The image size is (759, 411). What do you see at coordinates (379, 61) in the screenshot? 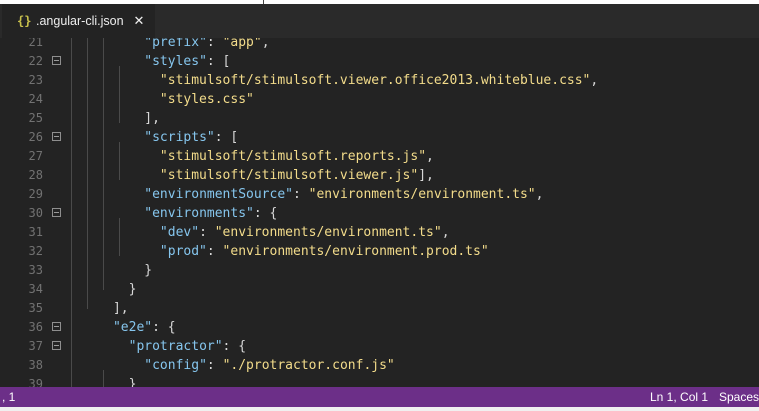
I see `code-line: 22 "styles": [` at bounding box center [379, 61].